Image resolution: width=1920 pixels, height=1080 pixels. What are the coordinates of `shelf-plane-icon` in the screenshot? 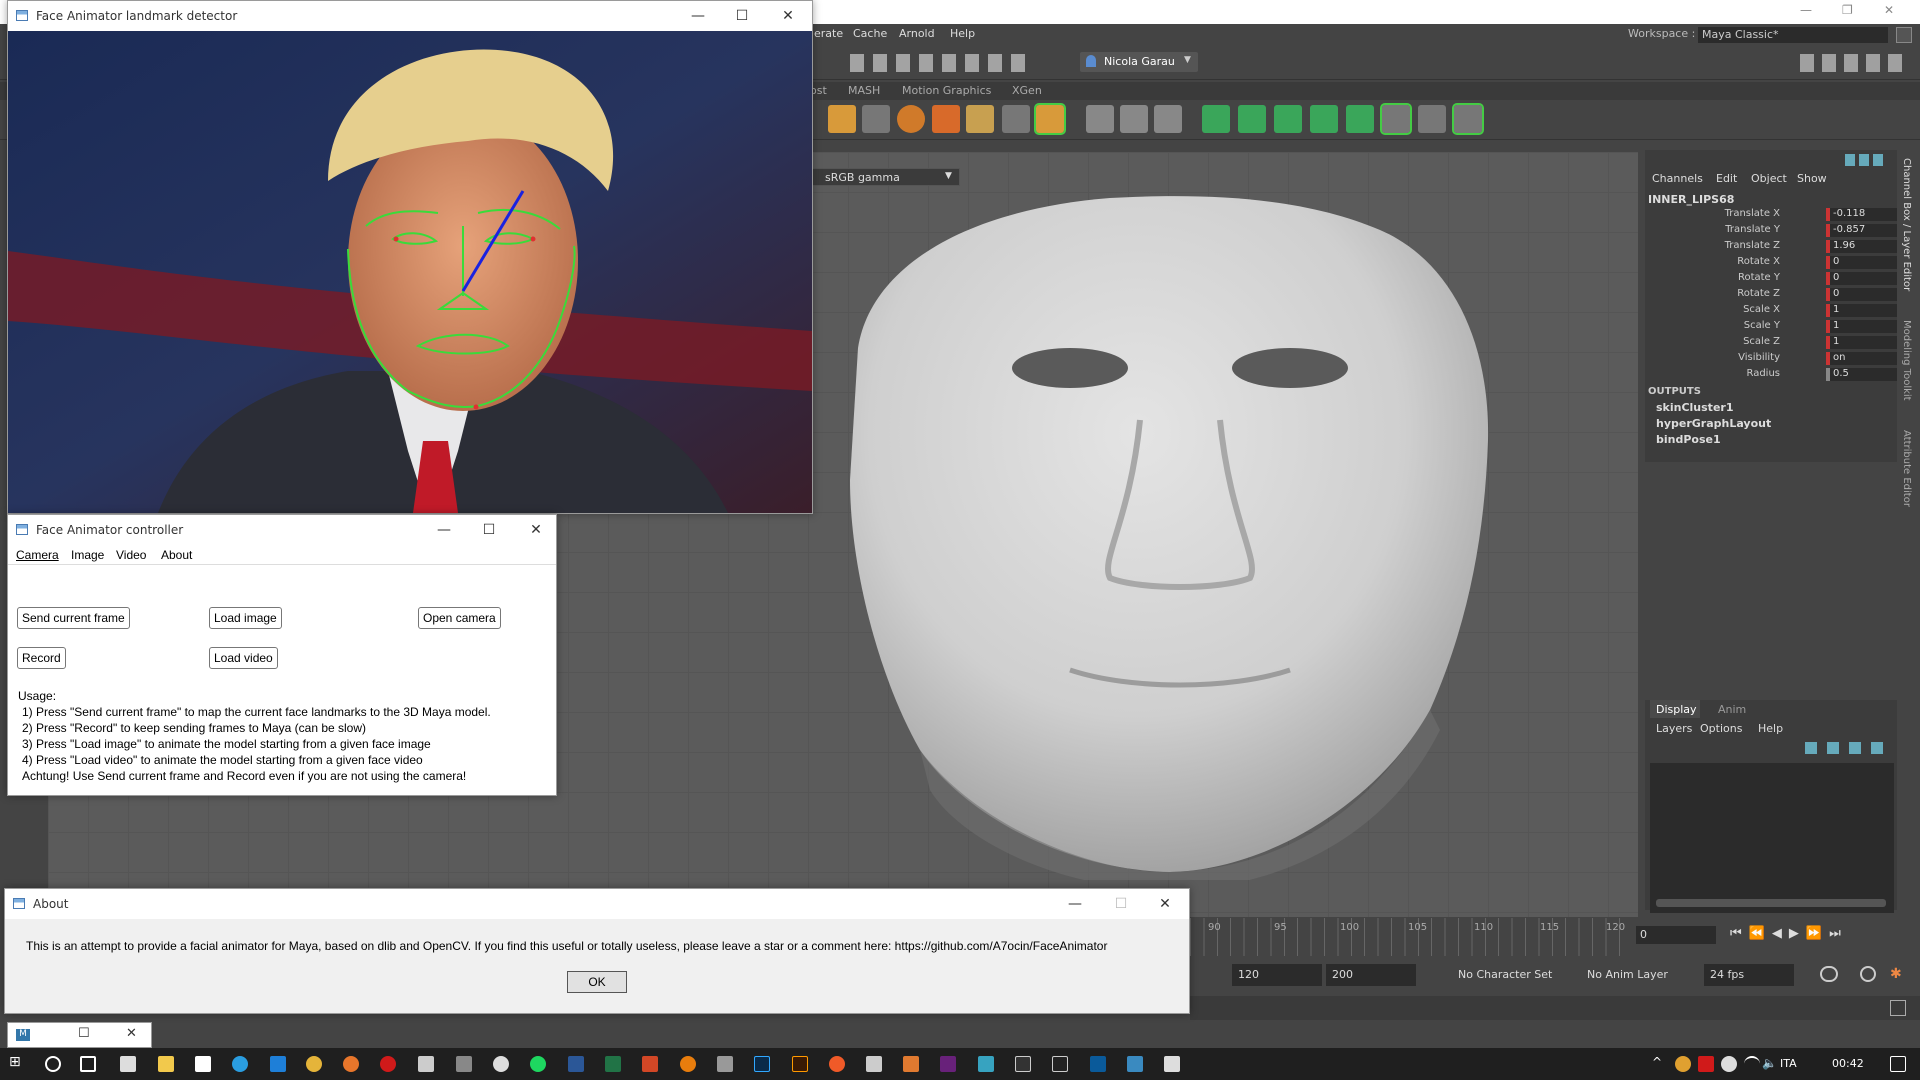 It's located at (980, 119).